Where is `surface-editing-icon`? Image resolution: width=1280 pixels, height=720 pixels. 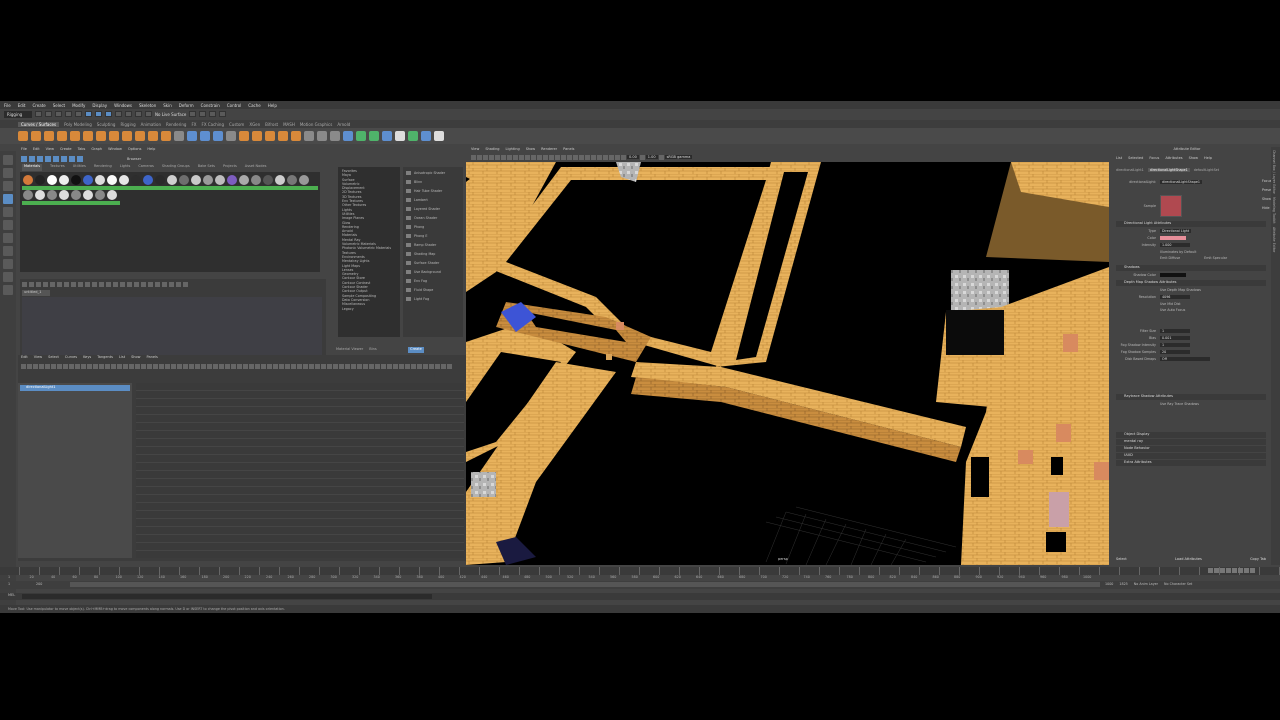
surface-editing-icon is located at coordinates (400, 136).